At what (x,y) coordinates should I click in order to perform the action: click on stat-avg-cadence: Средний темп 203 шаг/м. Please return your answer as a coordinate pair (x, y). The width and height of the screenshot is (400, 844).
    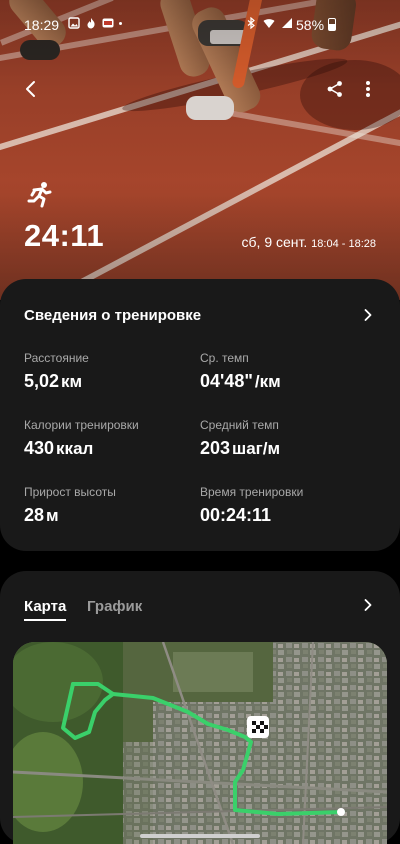
    Looking at the image, I should click on (285, 438).